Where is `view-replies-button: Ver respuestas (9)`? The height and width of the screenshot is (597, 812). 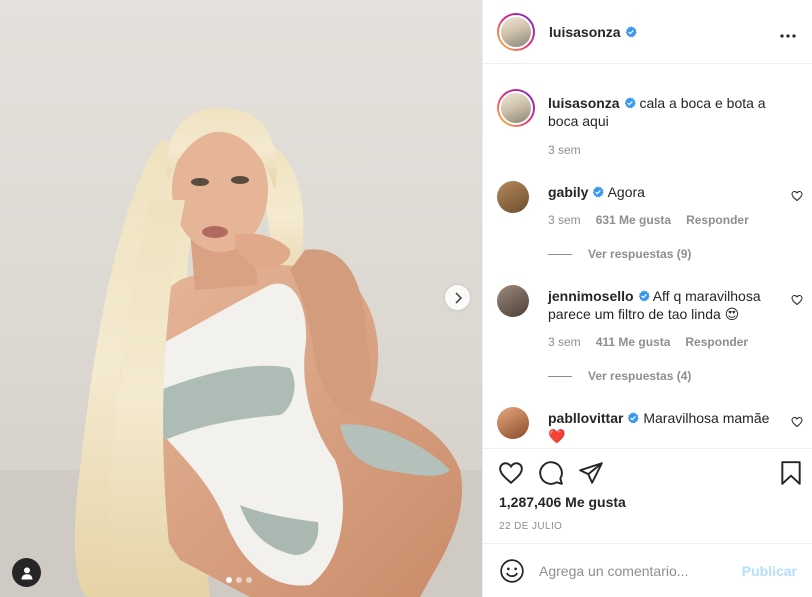 view-replies-button: Ver respuestas (9) is located at coordinates (619, 254).